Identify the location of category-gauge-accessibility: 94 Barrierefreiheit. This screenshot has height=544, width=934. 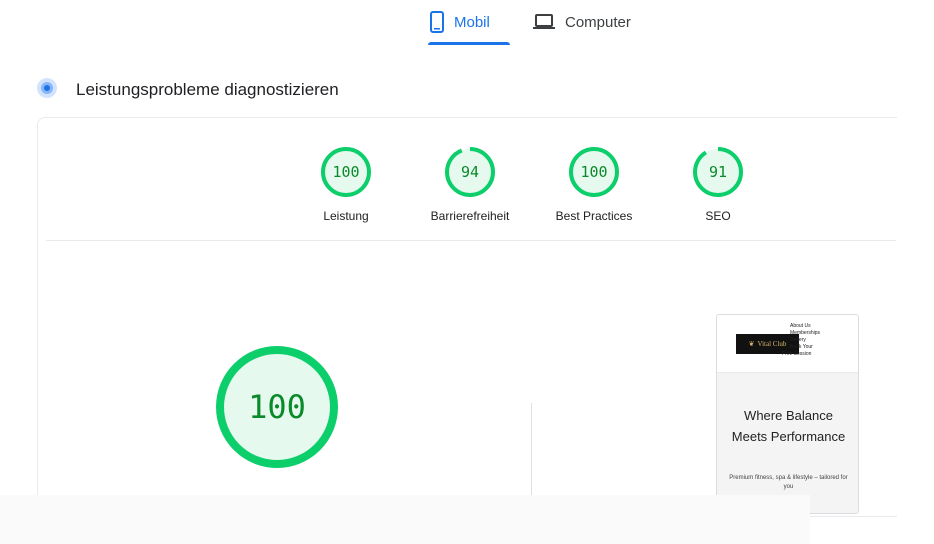
(470, 184).